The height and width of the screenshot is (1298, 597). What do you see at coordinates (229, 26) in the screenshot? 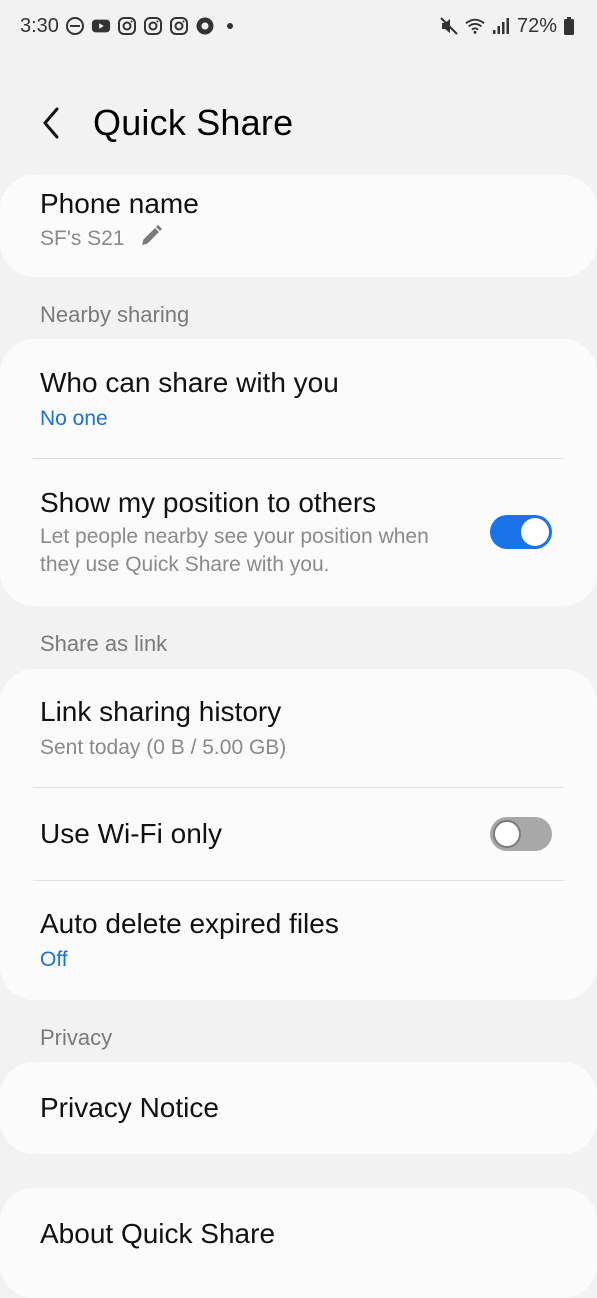
I see `notification-dot` at bounding box center [229, 26].